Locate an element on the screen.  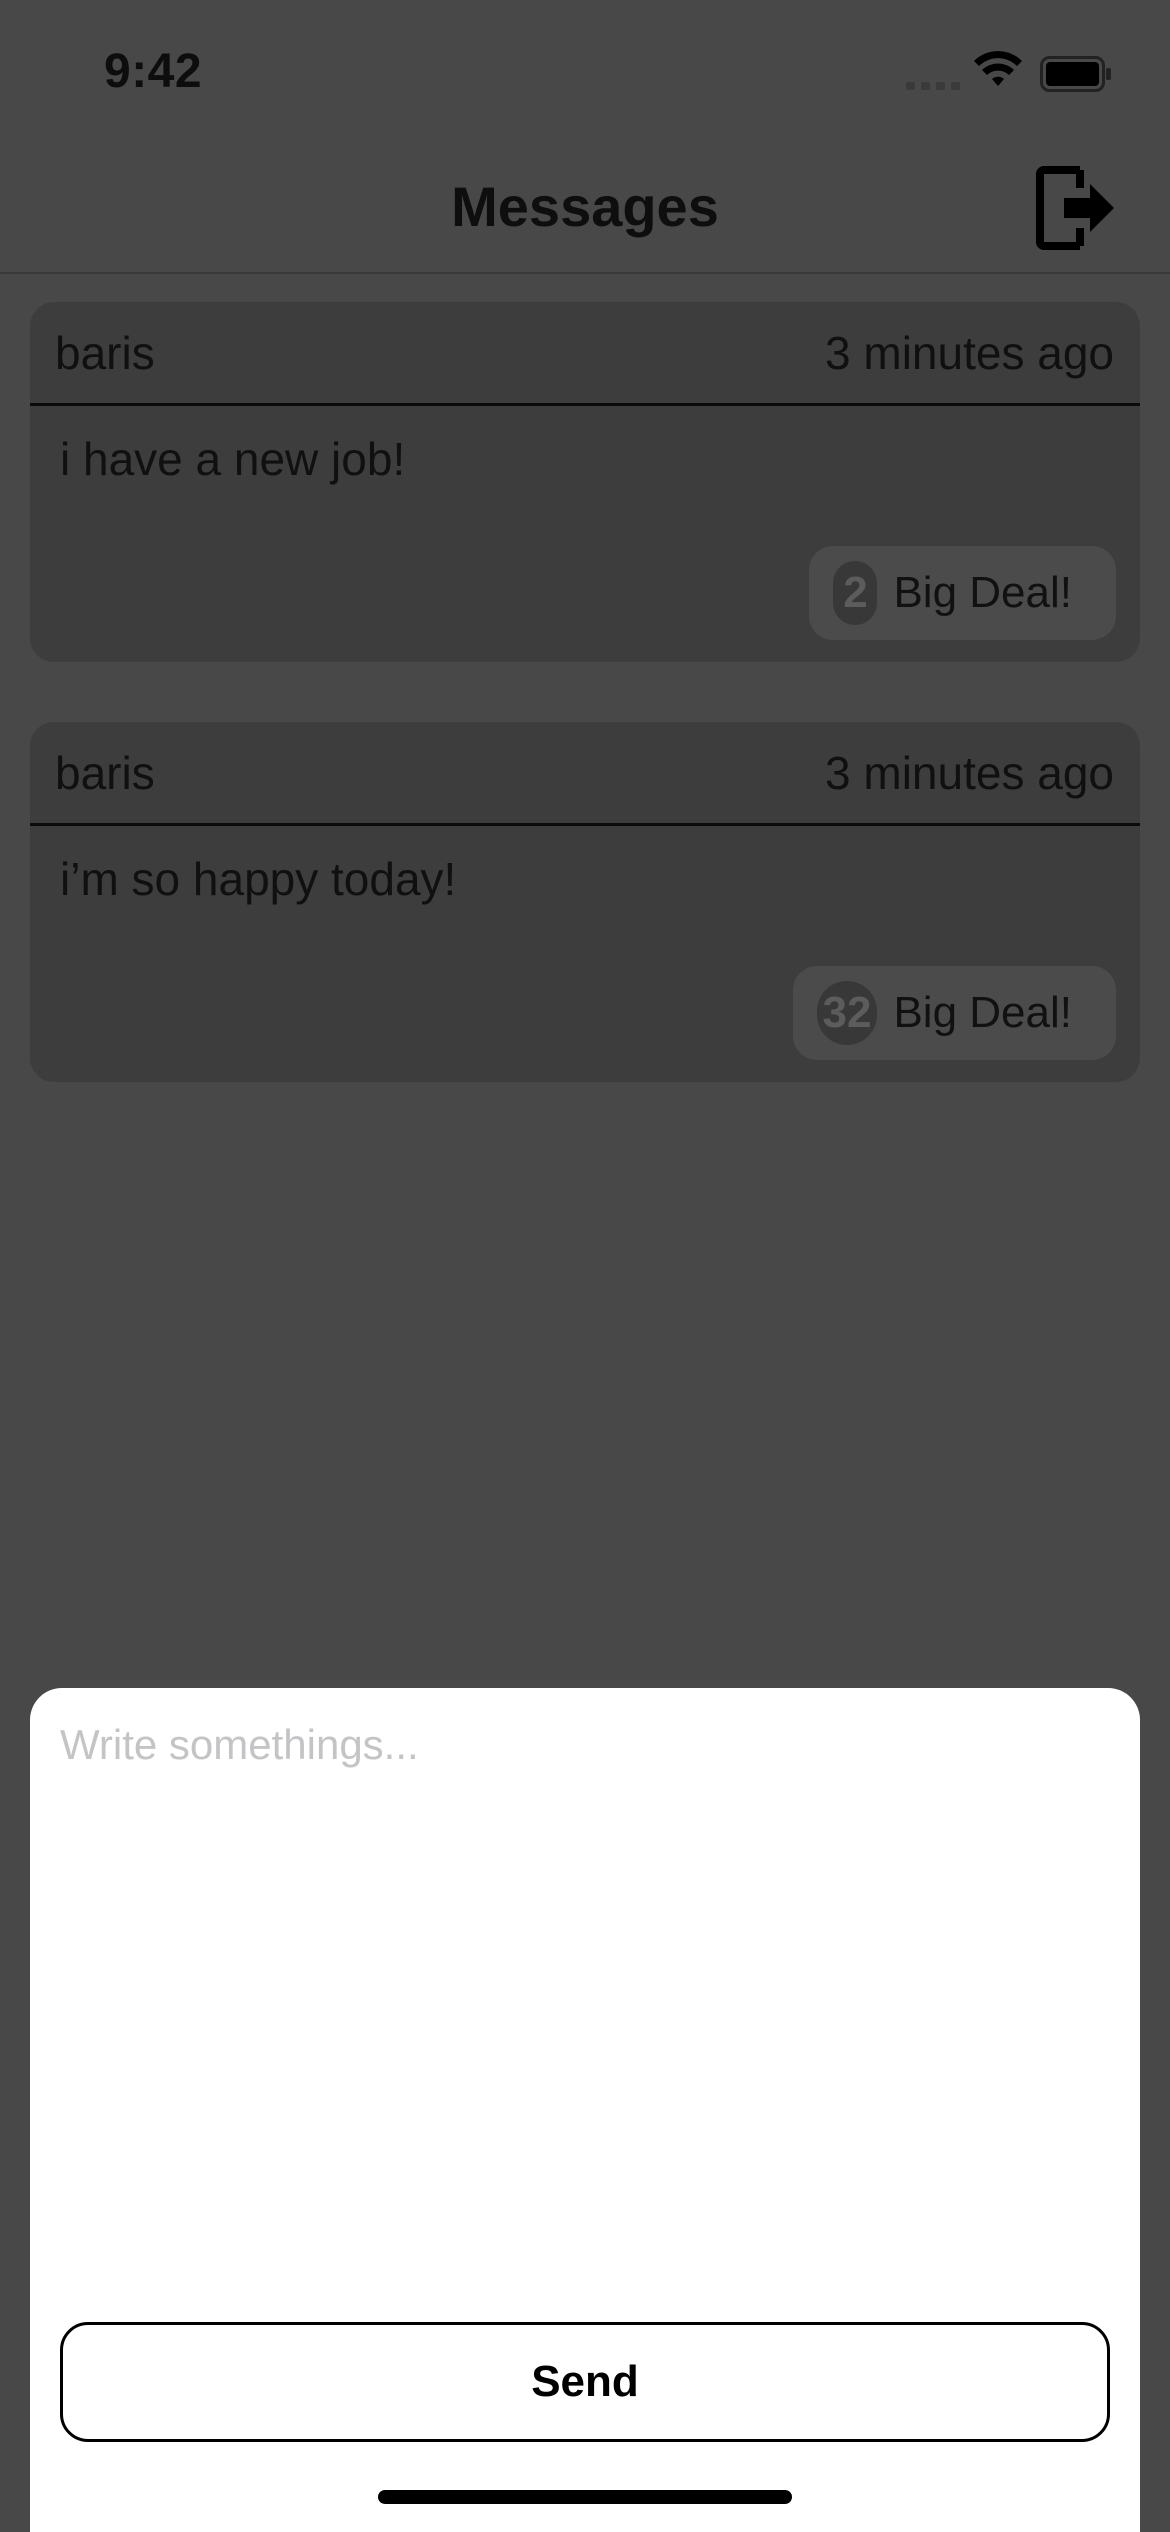
page-title: Messages is located at coordinates (585, 206).